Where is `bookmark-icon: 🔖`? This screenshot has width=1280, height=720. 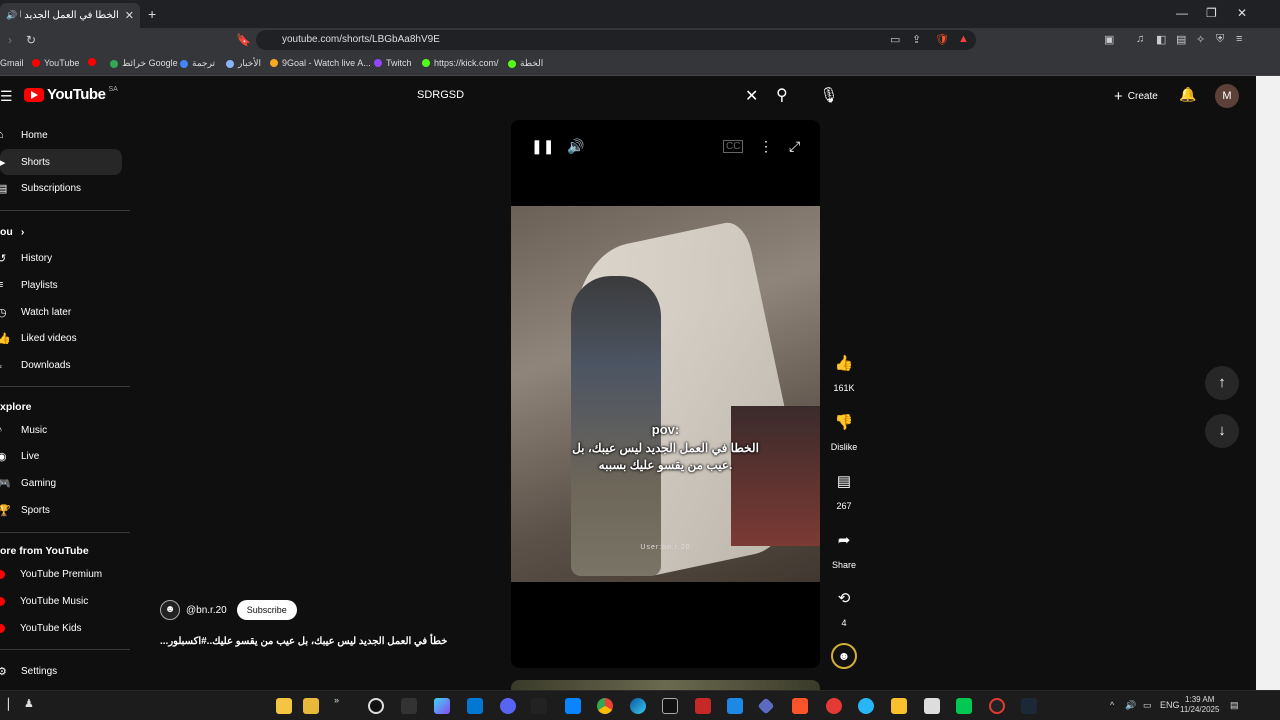
bookmark-icon: 🔖 is located at coordinates (243, 40).